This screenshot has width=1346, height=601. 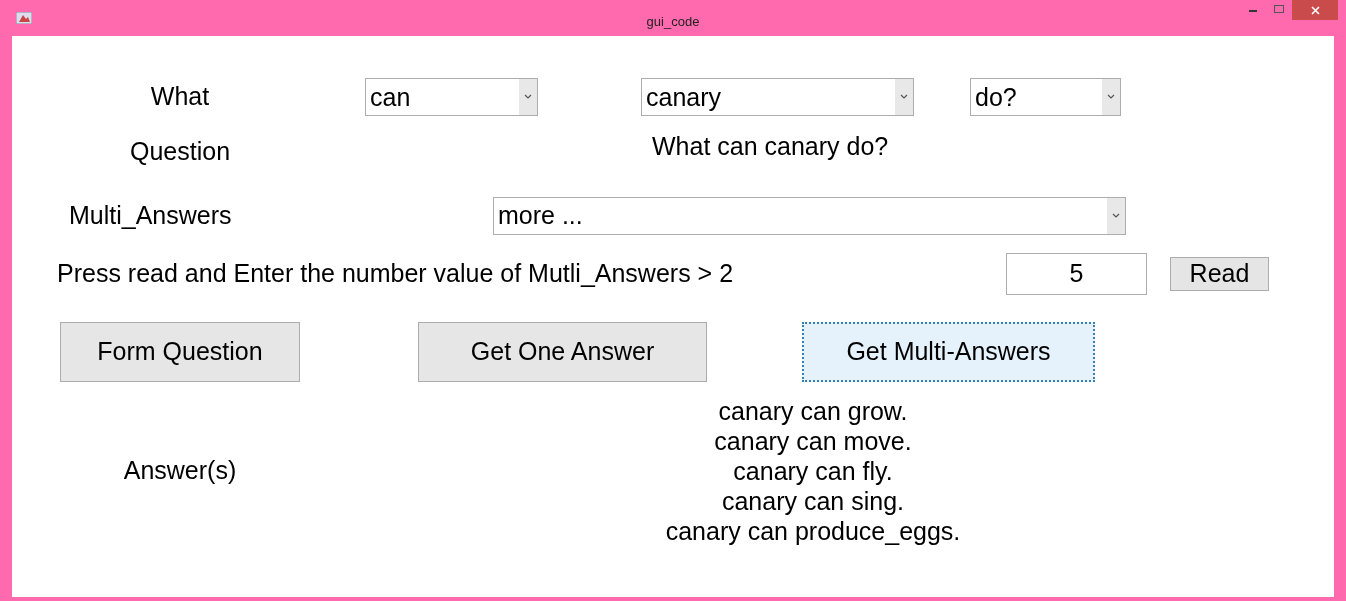 I want to click on answer-text: canary can produce_eggs., so click(x=813, y=530).